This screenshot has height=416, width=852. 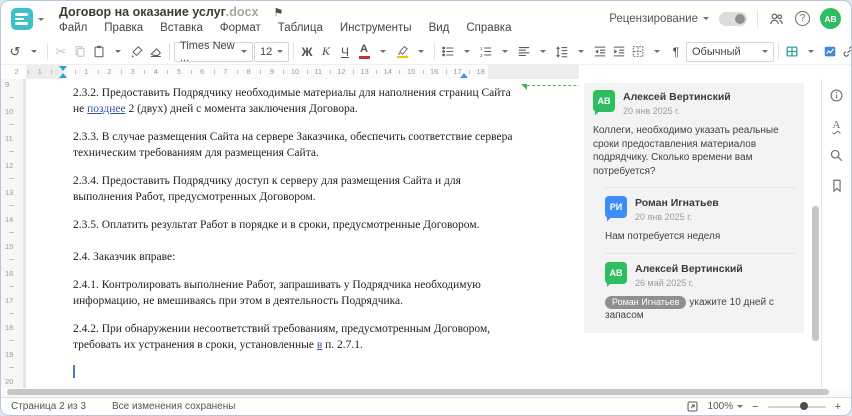 What do you see at coordinates (815, 273) in the screenshot?
I see `vertical-scrollbar-thumb` at bounding box center [815, 273].